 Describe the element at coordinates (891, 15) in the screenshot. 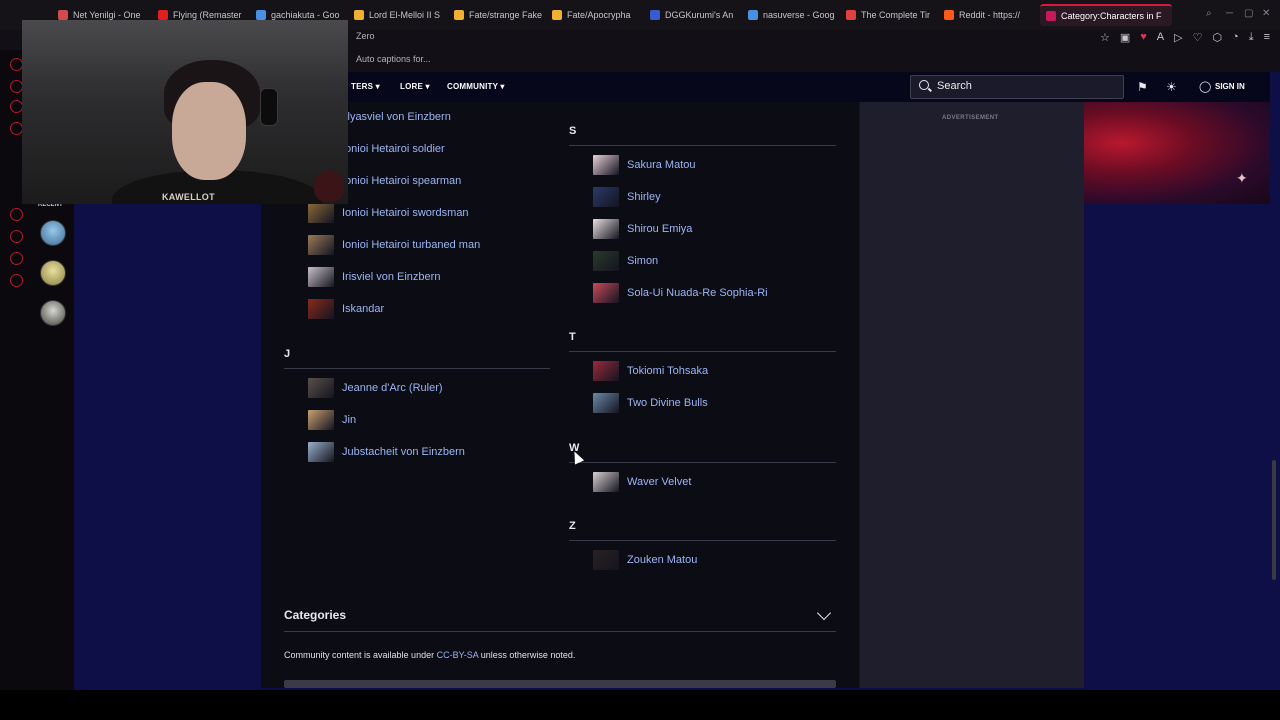

I see `browser-tab: The Complete Tir` at that location.